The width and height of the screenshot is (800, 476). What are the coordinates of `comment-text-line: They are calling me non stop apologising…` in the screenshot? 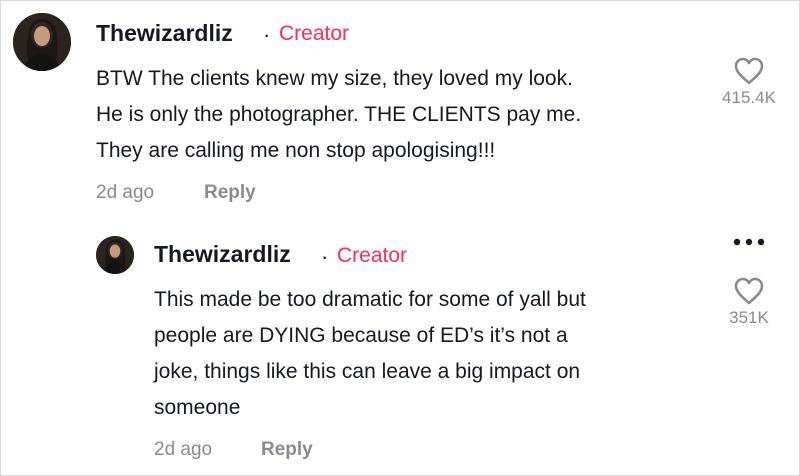 It's located at (296, 150).